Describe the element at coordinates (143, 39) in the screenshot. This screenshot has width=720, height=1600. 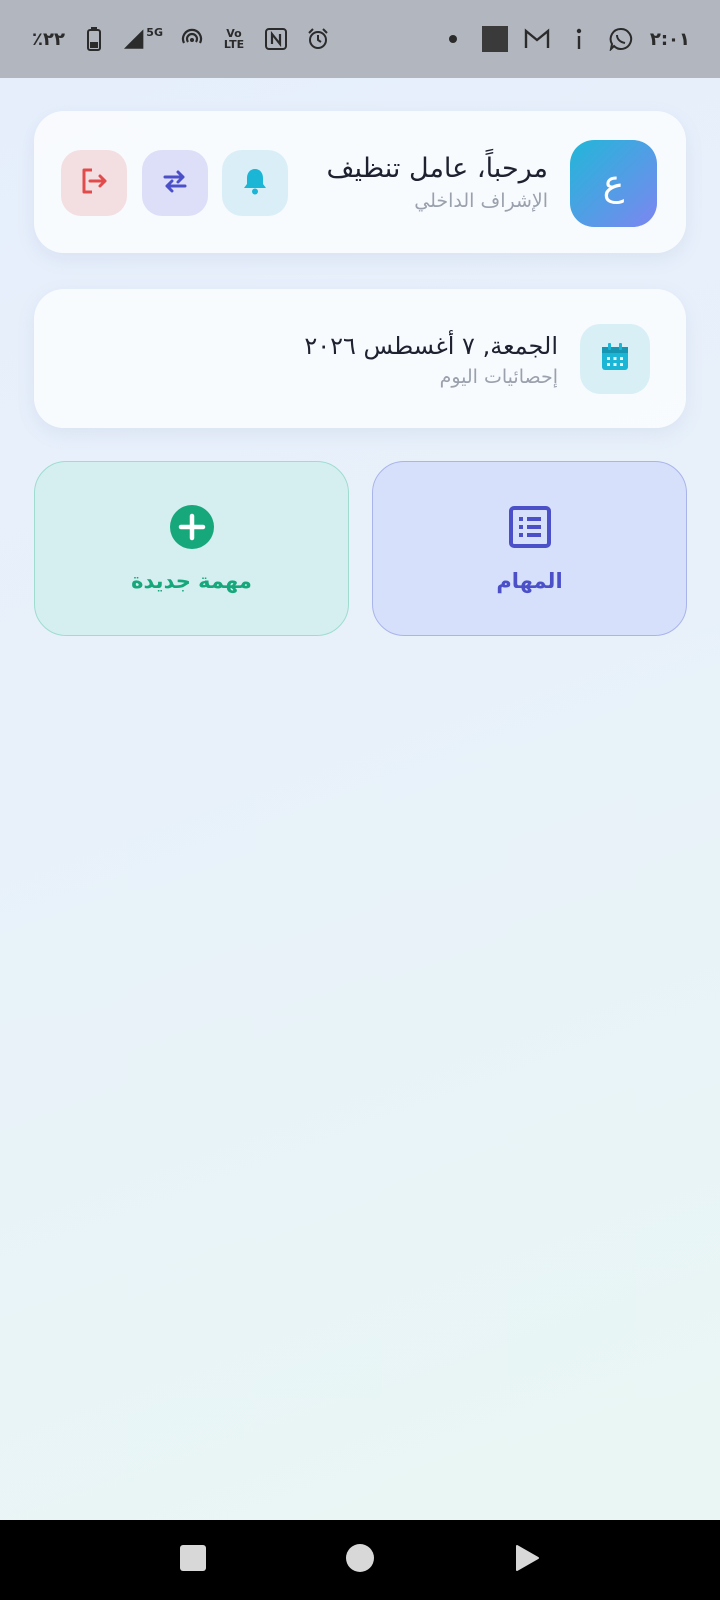
I see `signal-icon: 5G` at that location.